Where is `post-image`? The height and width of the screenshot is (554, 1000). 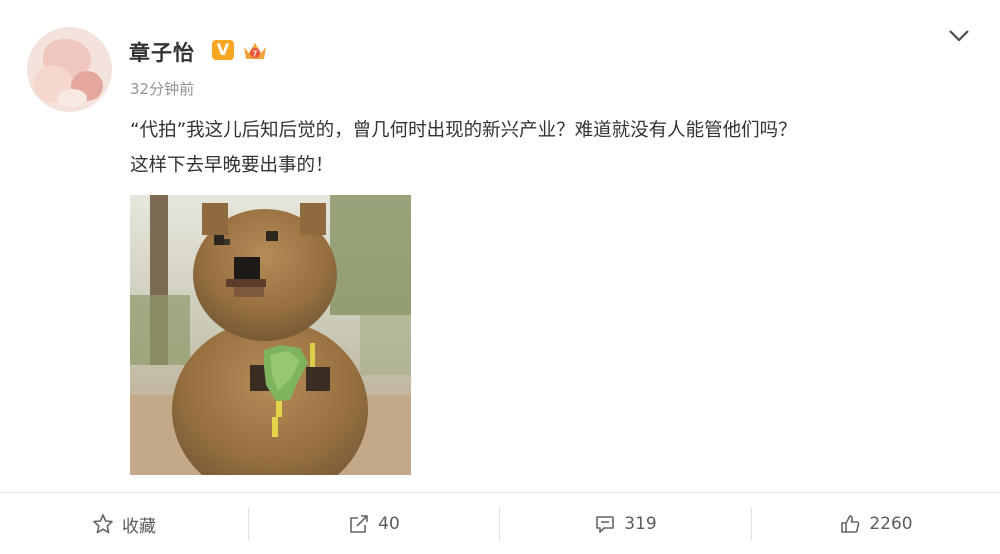
post-image is located at coordinates (270, 335).